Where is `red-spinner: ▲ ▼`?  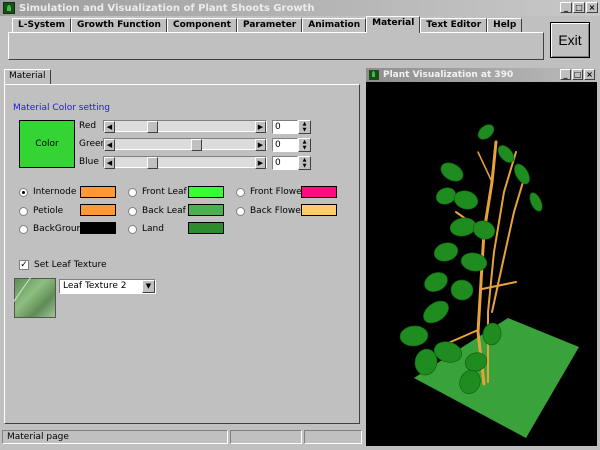
red-spinner: ▲ ▼ is located at coordinates (304, 127).